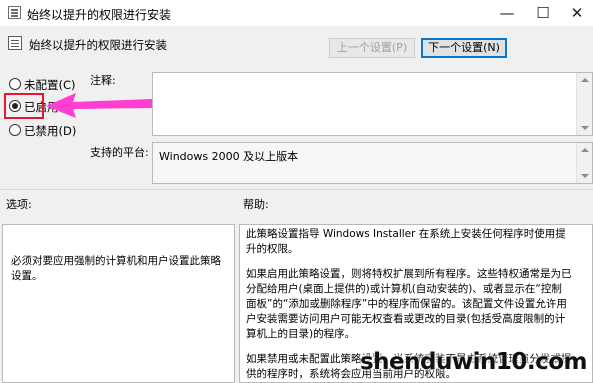 The height and width of the screenshot is (383, 593). What do you see at coordinates (473, 362) in the screenshot?
I see `watermark: shenduwin10.com` at bounding box center [473, 362].